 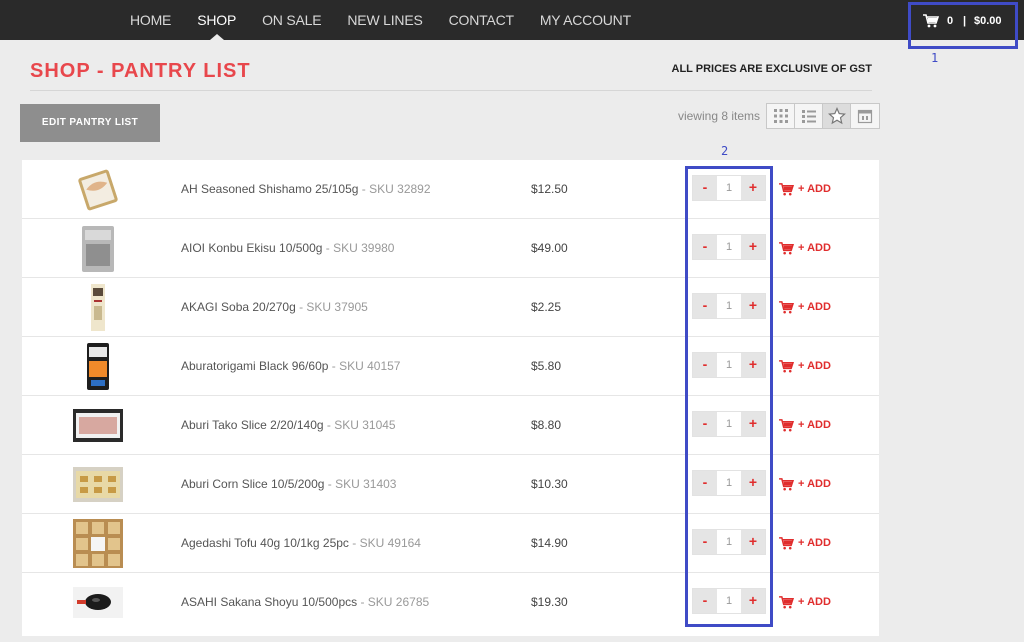 I want to click on cart-count: 0, so click(x=950, y=21).